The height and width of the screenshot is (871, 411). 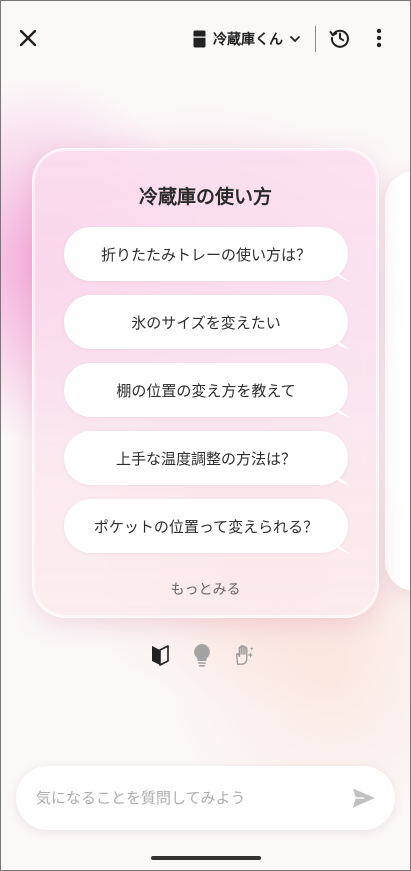 I want to click on more-options-button, so click(x=379, y=38).